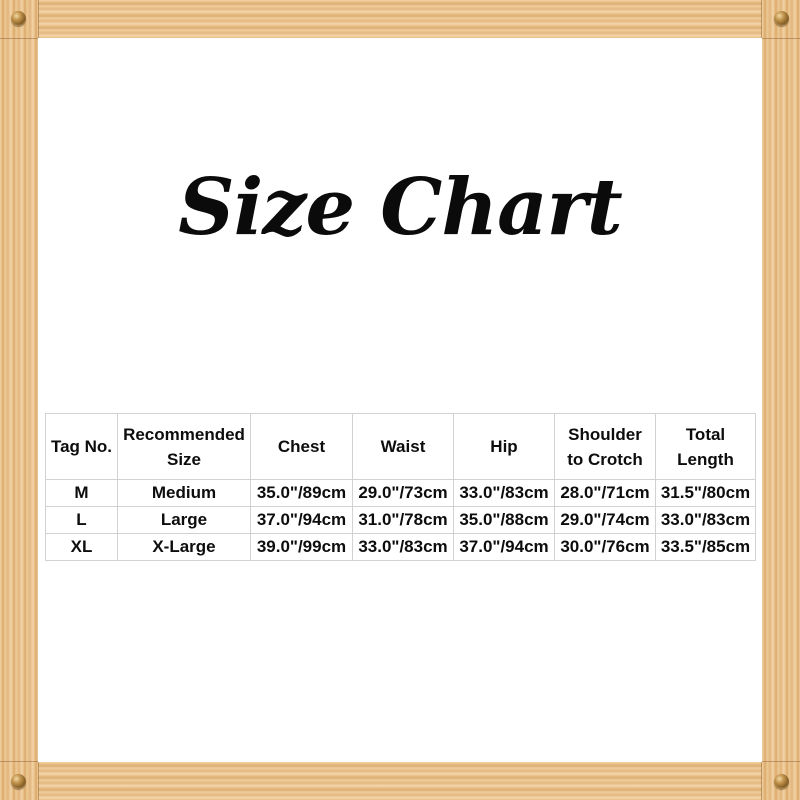 This screenshot has width=800, height=800. What do you see at coordinates (19, 761) in the screenshot?
I see `frame-seam-bl-h` at bounding box center [19, 761].